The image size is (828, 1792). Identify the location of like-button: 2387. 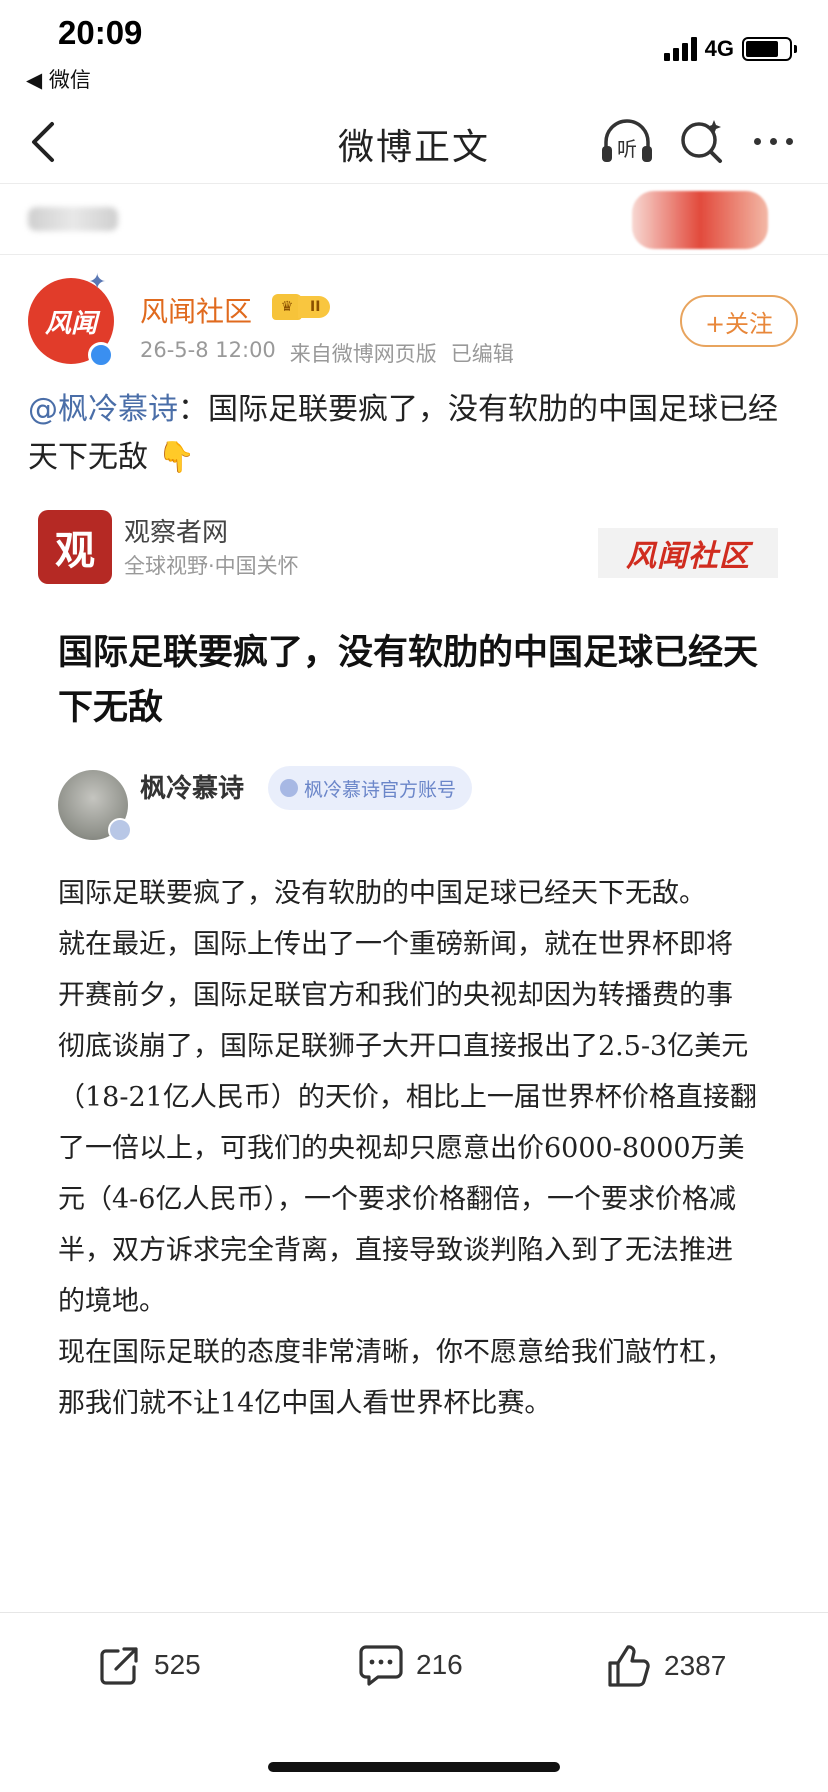
(666, 1666).